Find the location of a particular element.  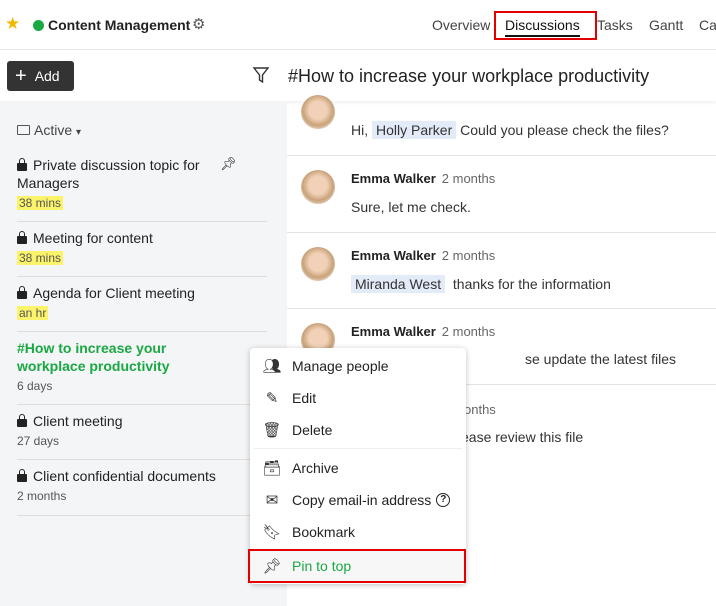

menu-item-delete: 🗑︎ Delete is located at coordinates (358, 430).